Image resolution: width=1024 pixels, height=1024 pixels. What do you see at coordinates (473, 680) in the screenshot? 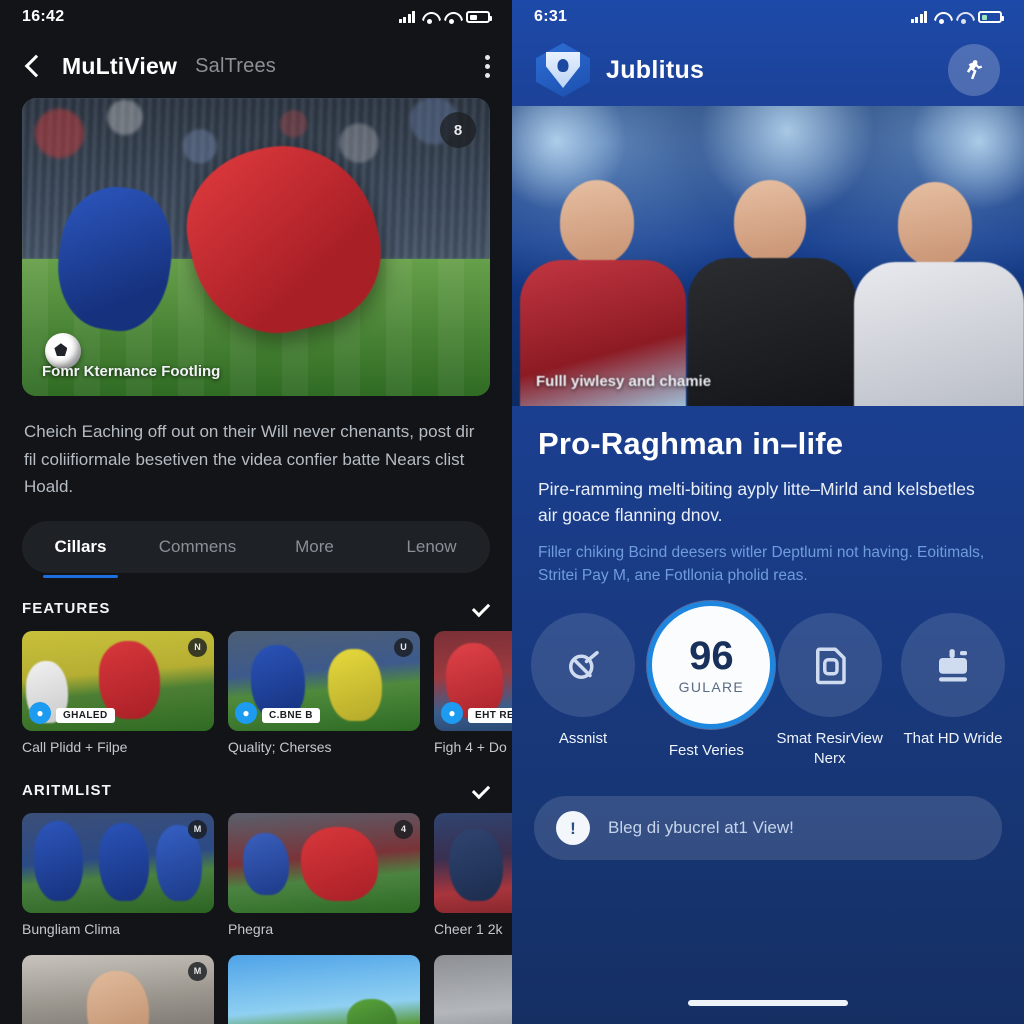
I see `thumbnail-image: R ● EHT RE` at bounding box center [473, 680].